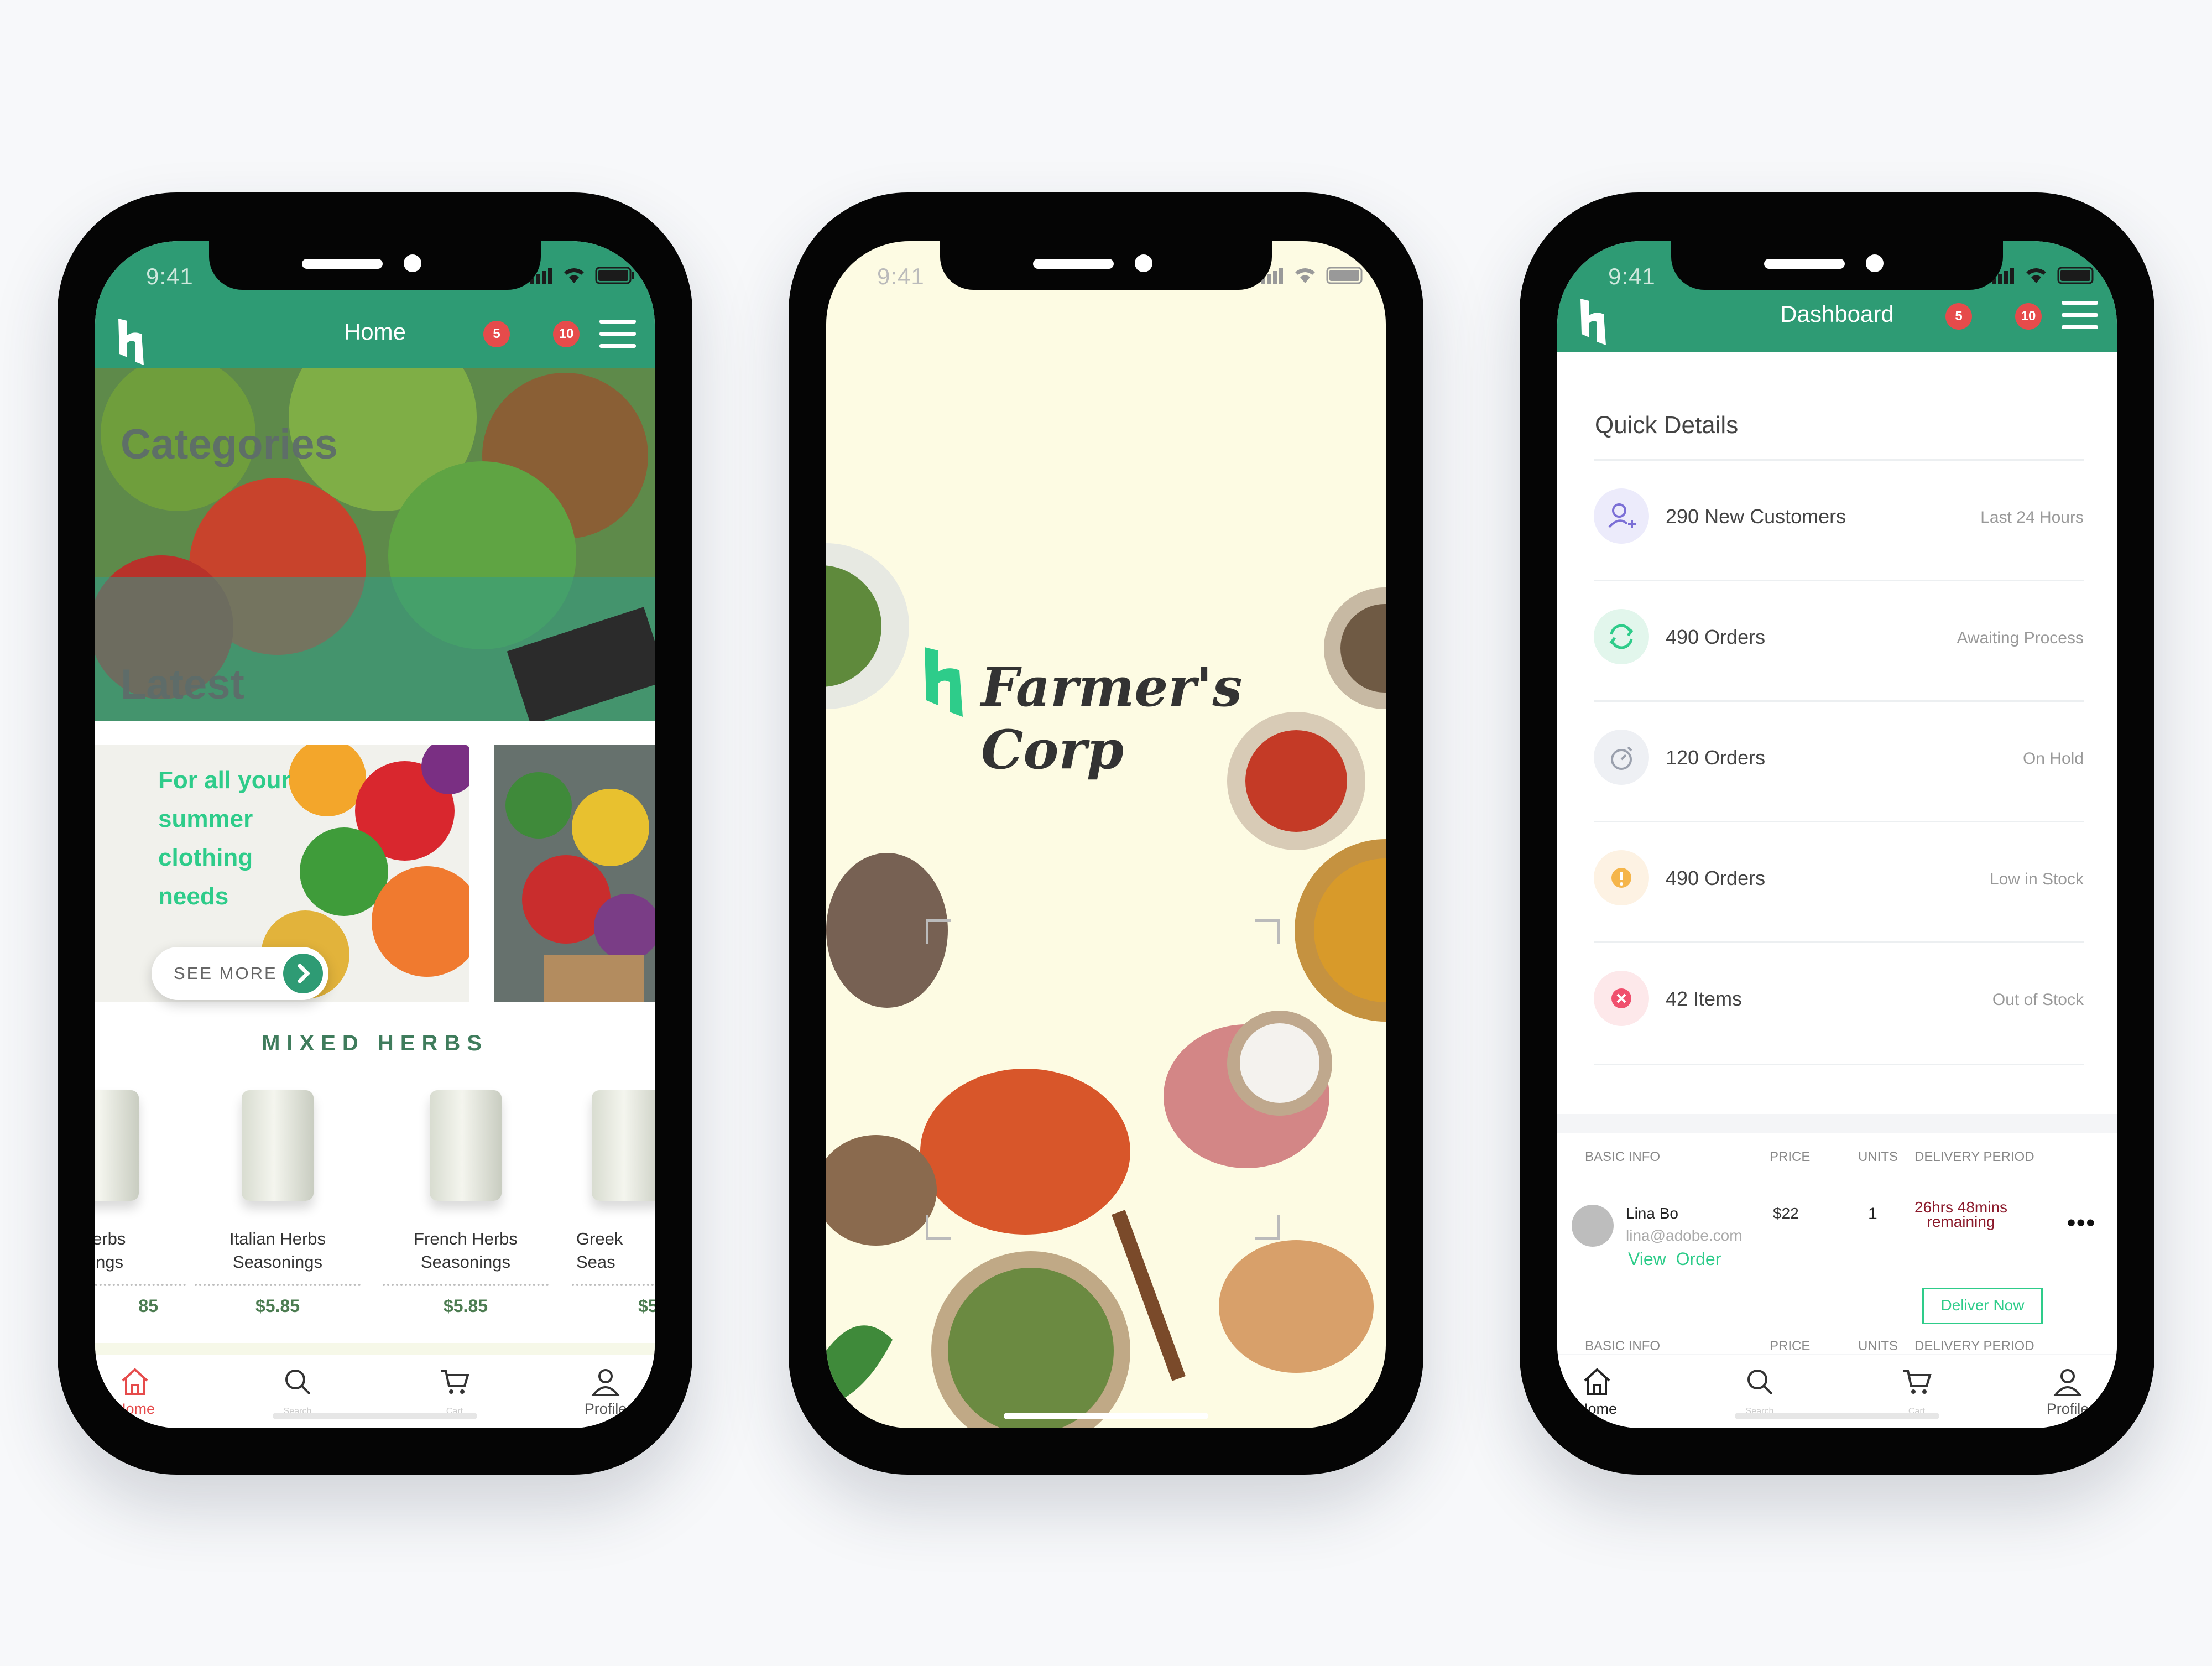 This screenshot has height=1666, width=2212. Describe the element at coordinates (613, 1203) in the screenshot. I see `product-card: Greek Seas $5` at that location.